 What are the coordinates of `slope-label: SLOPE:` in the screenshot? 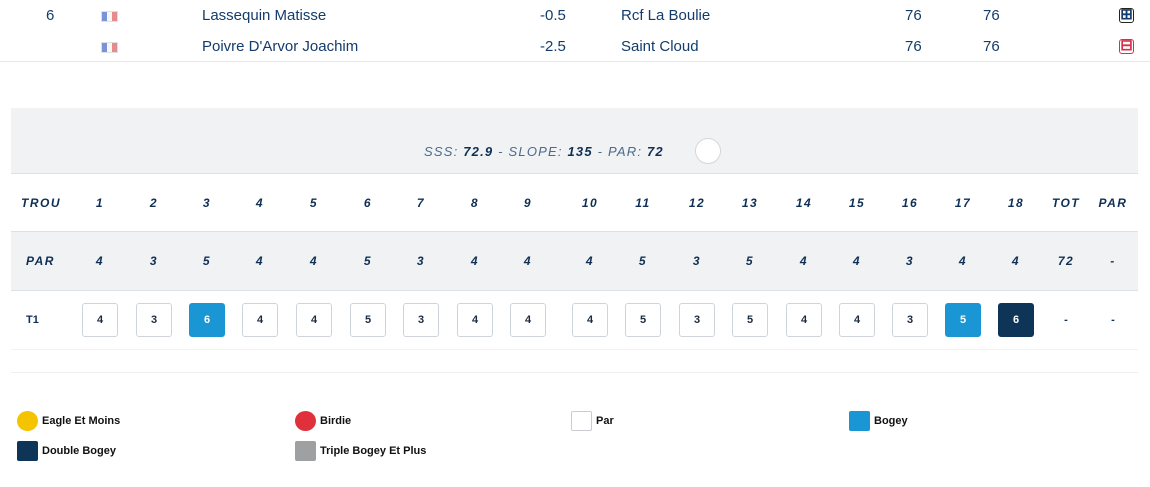 It's located at (535, 151).